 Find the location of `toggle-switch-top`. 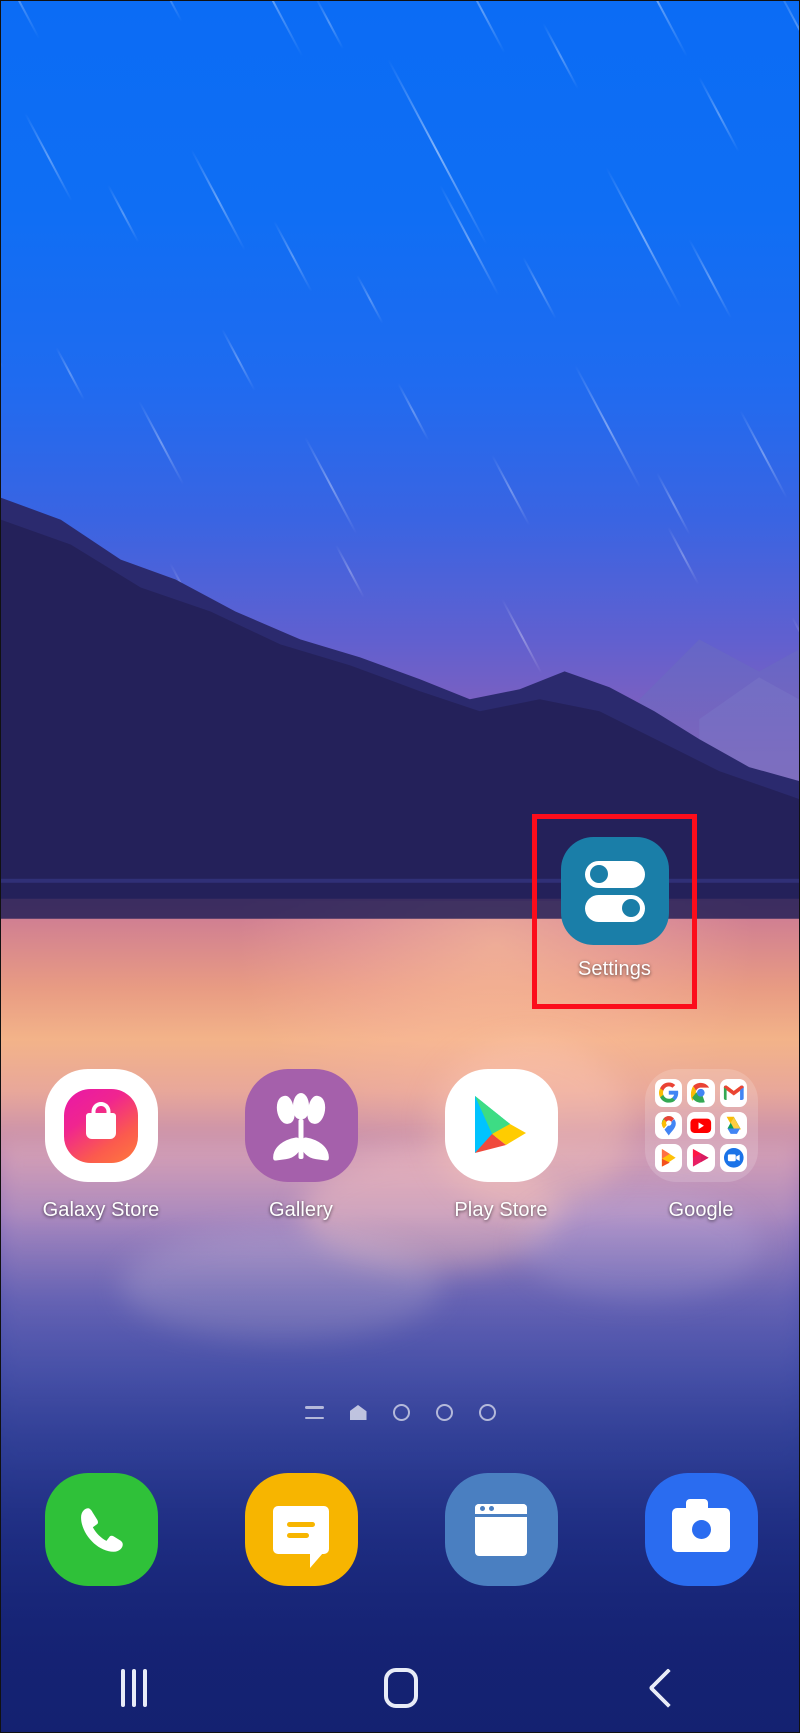

toggle-switch-top is located at coordinates (614, 874).